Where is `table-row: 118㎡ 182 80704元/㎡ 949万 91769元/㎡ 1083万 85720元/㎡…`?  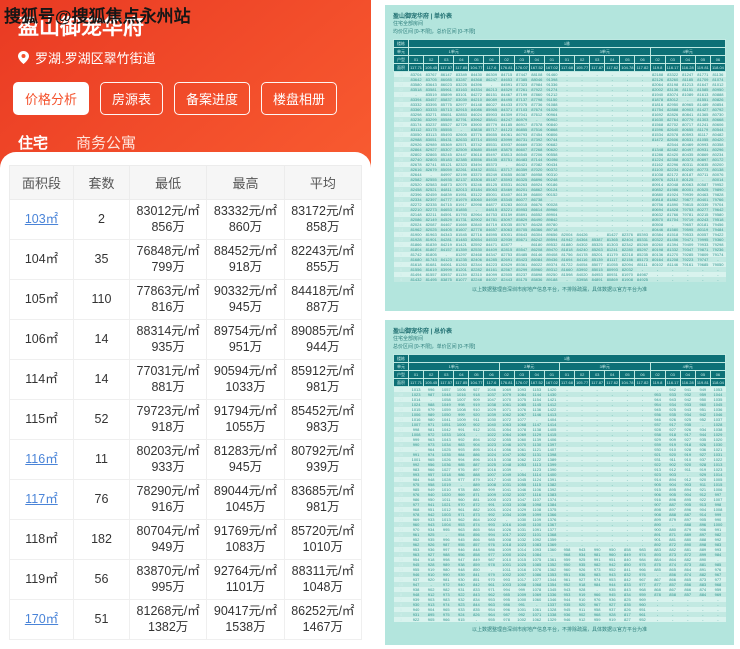
table-row: 118㎡ 182 80704元/㎡ 949万 91769元/㎡ 1083万 85720元/㎡… is located at coordinates (186, 539).